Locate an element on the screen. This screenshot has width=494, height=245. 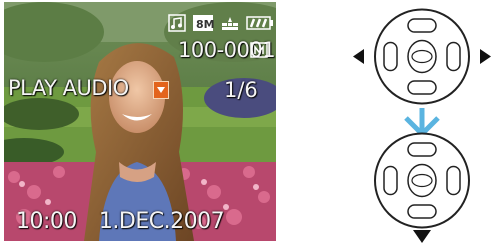
picture-size-text: 8M is located at coordinates (205, 24).